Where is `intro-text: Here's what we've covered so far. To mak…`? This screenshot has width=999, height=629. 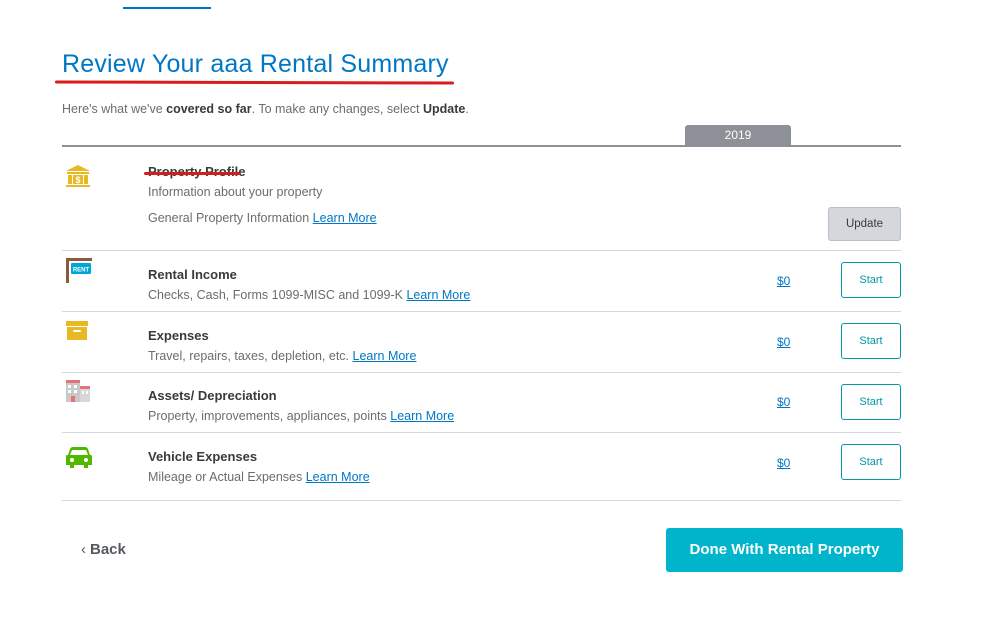 intro-text: Here's what we've covered so far. To mak… is located at coordinates (265, 109).